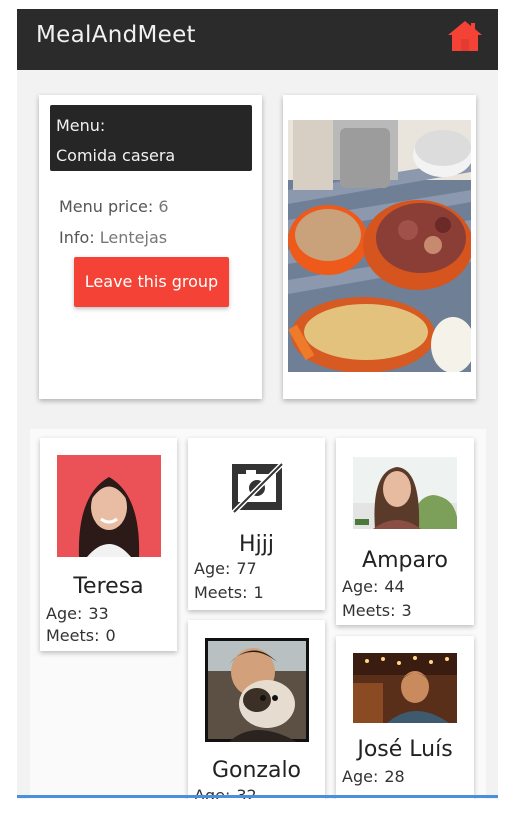  What do you see at coordinates (256, 544) in the screenshot?
I see `member-name: Hjjj` at bounding box center [256, 544].